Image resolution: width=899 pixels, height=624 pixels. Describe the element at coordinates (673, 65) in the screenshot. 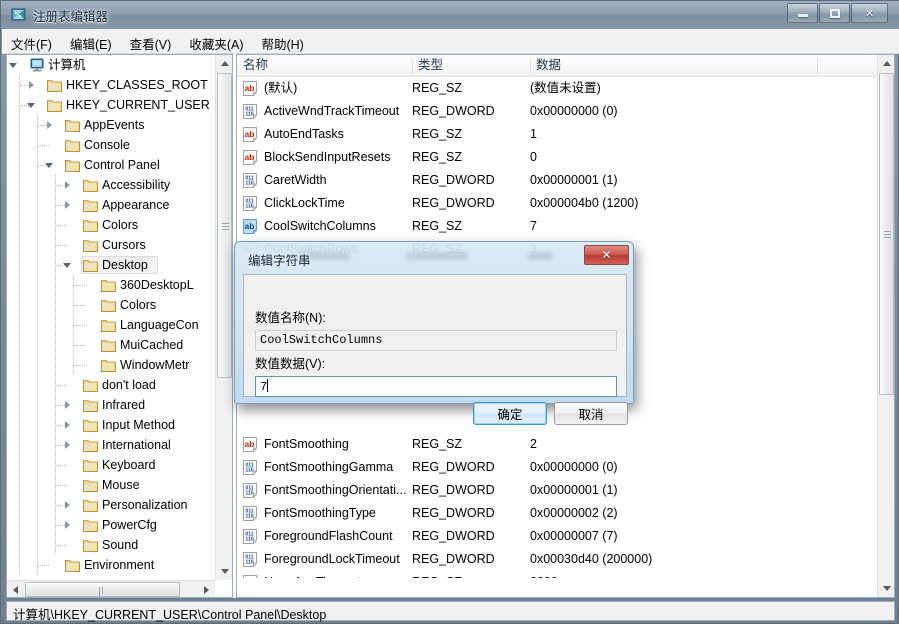

I see `column-data: 数据` at that location.